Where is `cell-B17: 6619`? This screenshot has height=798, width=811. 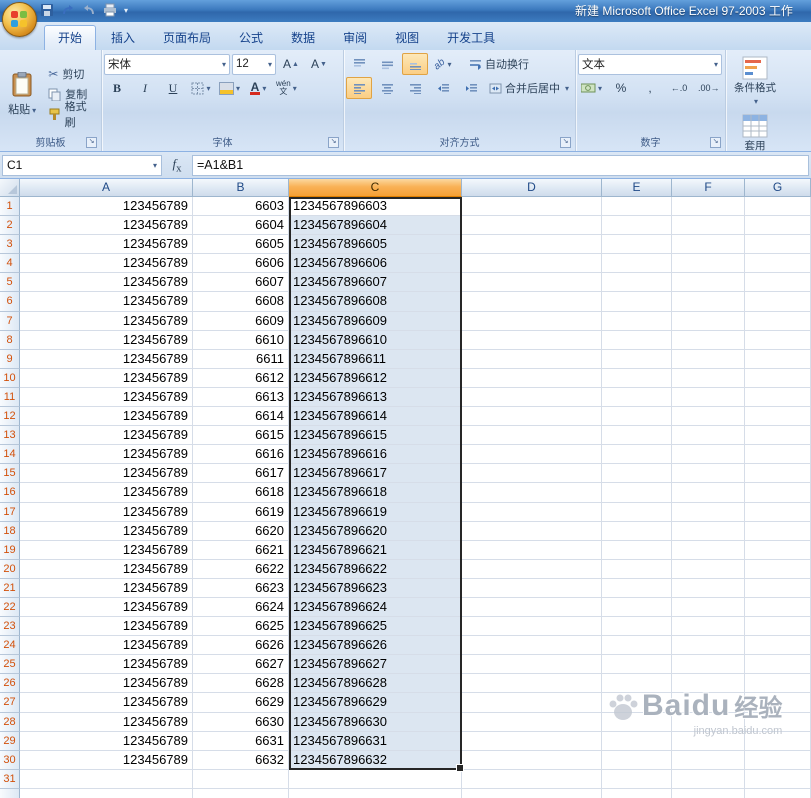 cell-B17: 6619 is located at coordinates (241, 512).